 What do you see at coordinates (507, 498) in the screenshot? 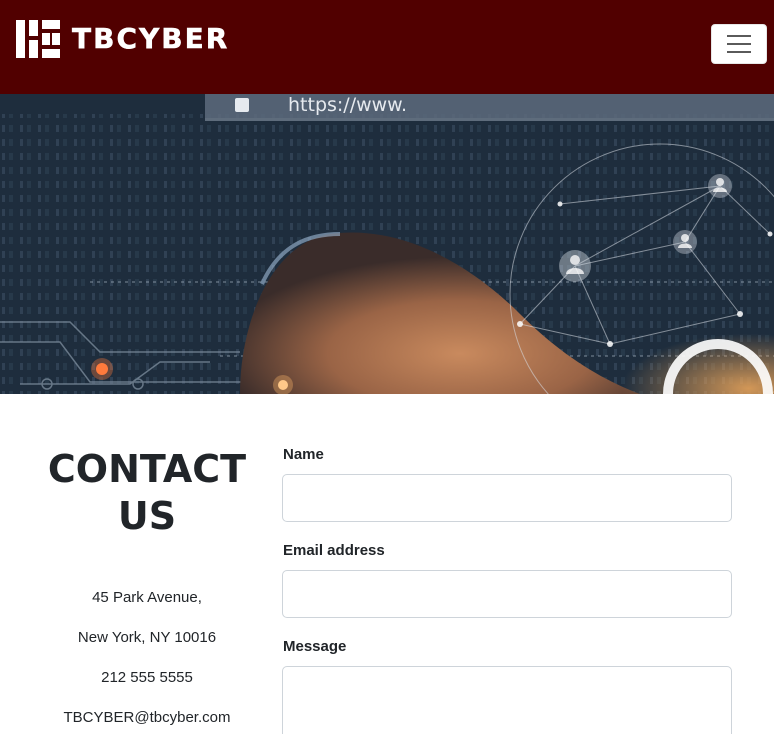
I see `name-input` at bounding box center [507, 498].